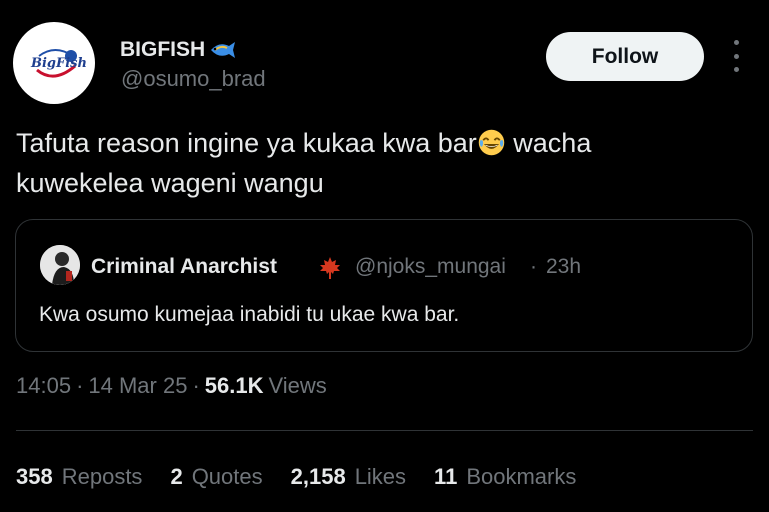 The width and height of the screenshot is (769, 512). I want to click on reposts-label: Reposts, so click(102, 476).